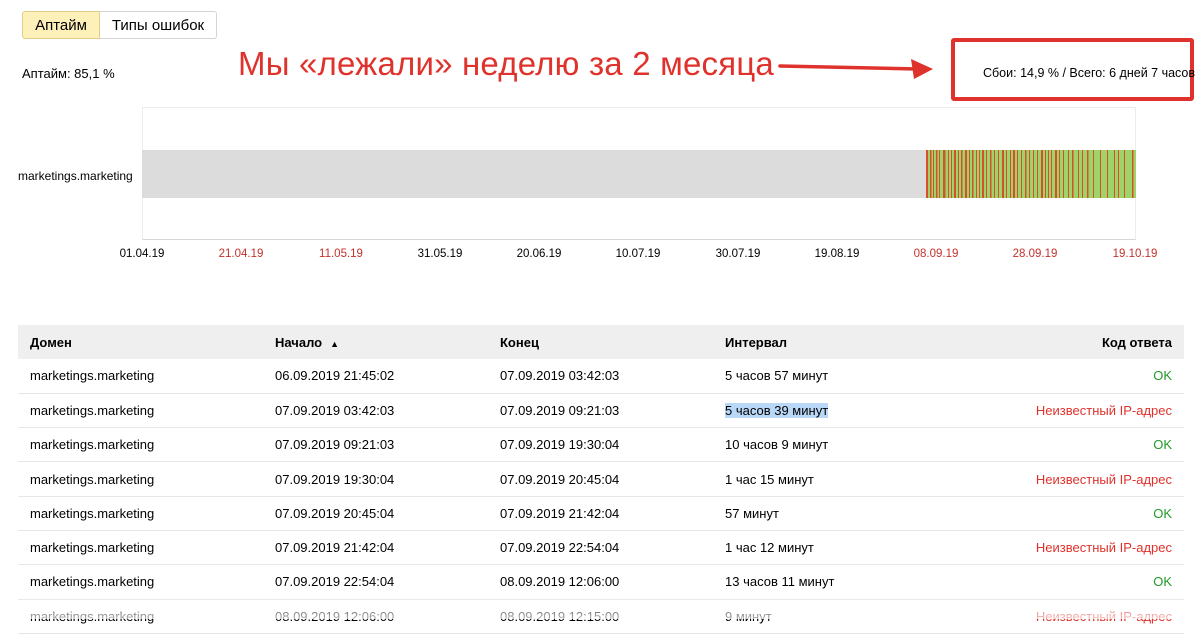 This screenshot has width=1200, height=634. I want to click on annotation-text: Мы «лежали» неделю за 2 месяца, so click(506, 63).